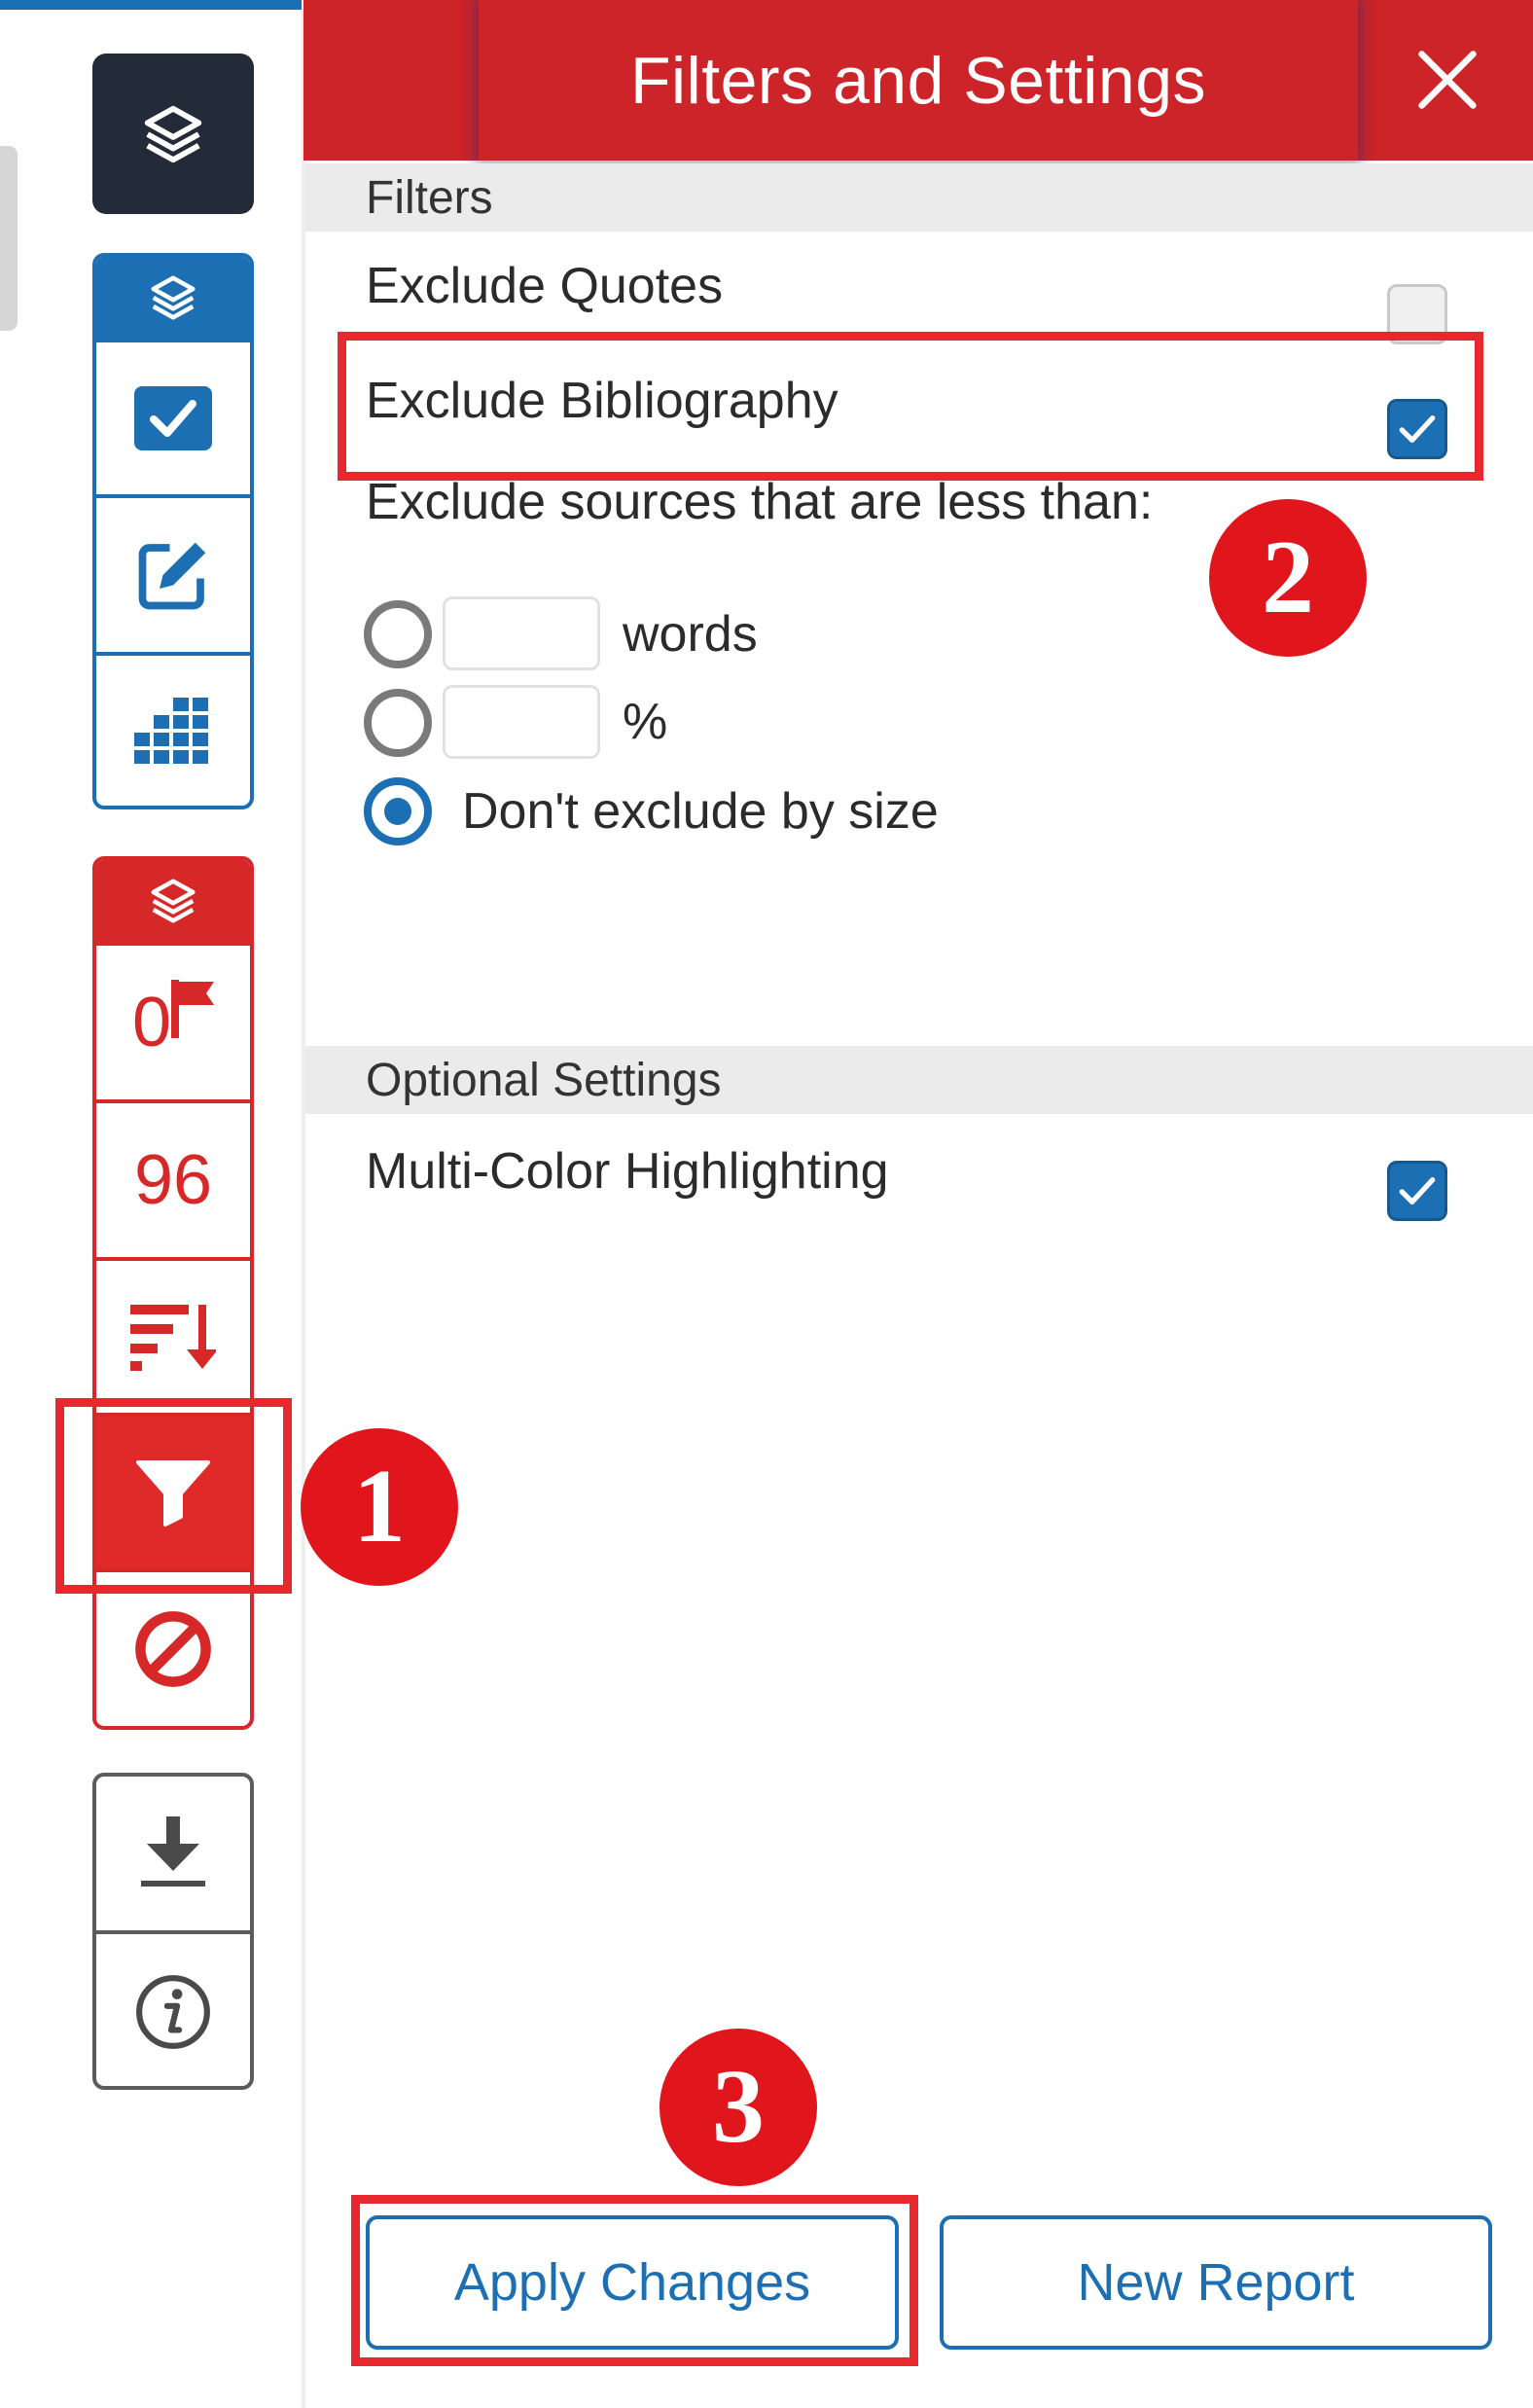  I want to click on all-layers-button, so click(173, 134).